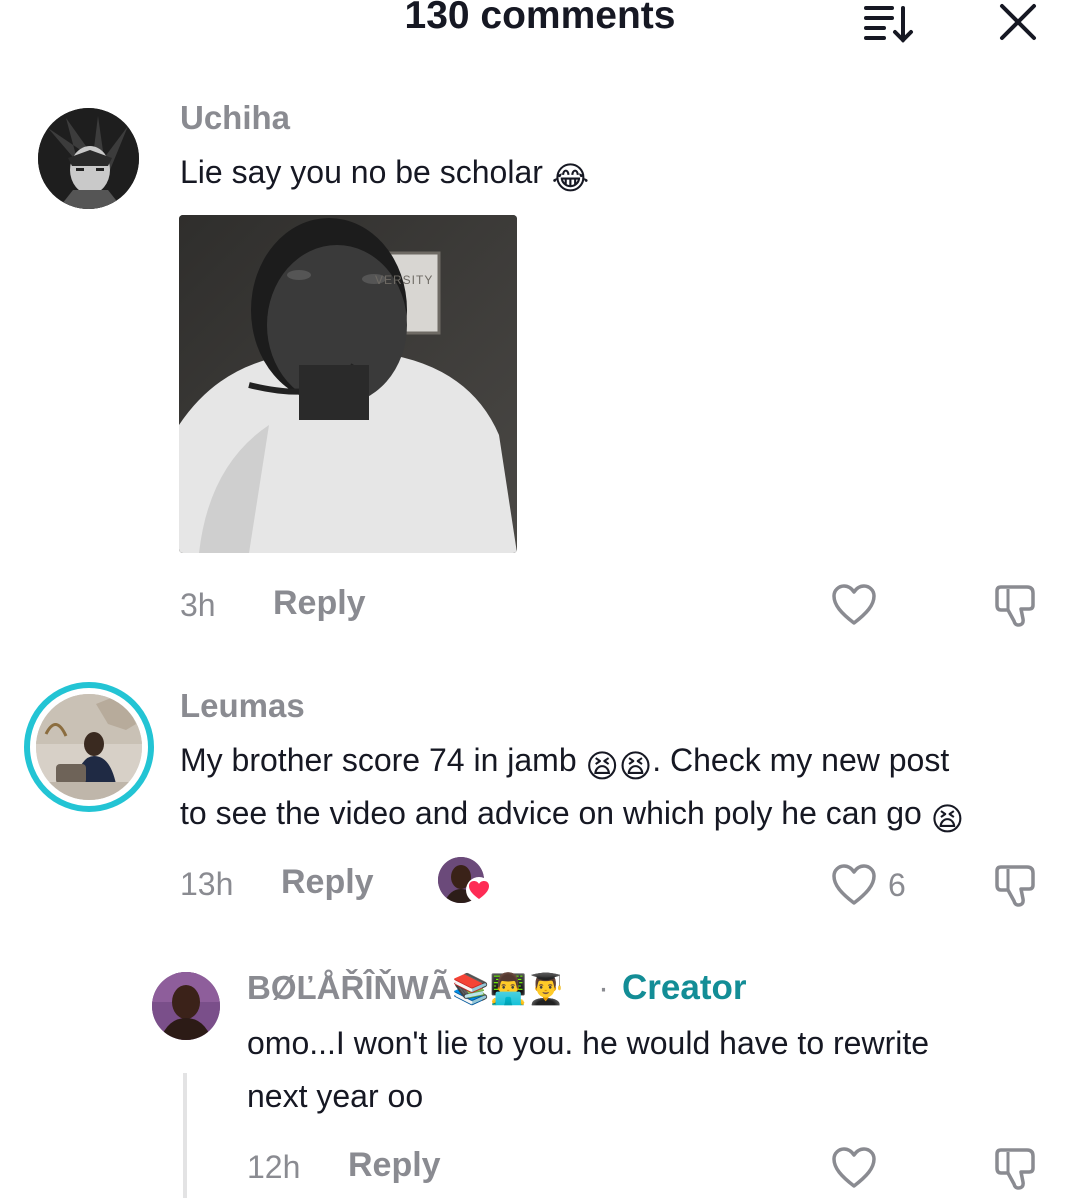  I want to click on comment-sticker-image: VERSITY, so click(348, 384).